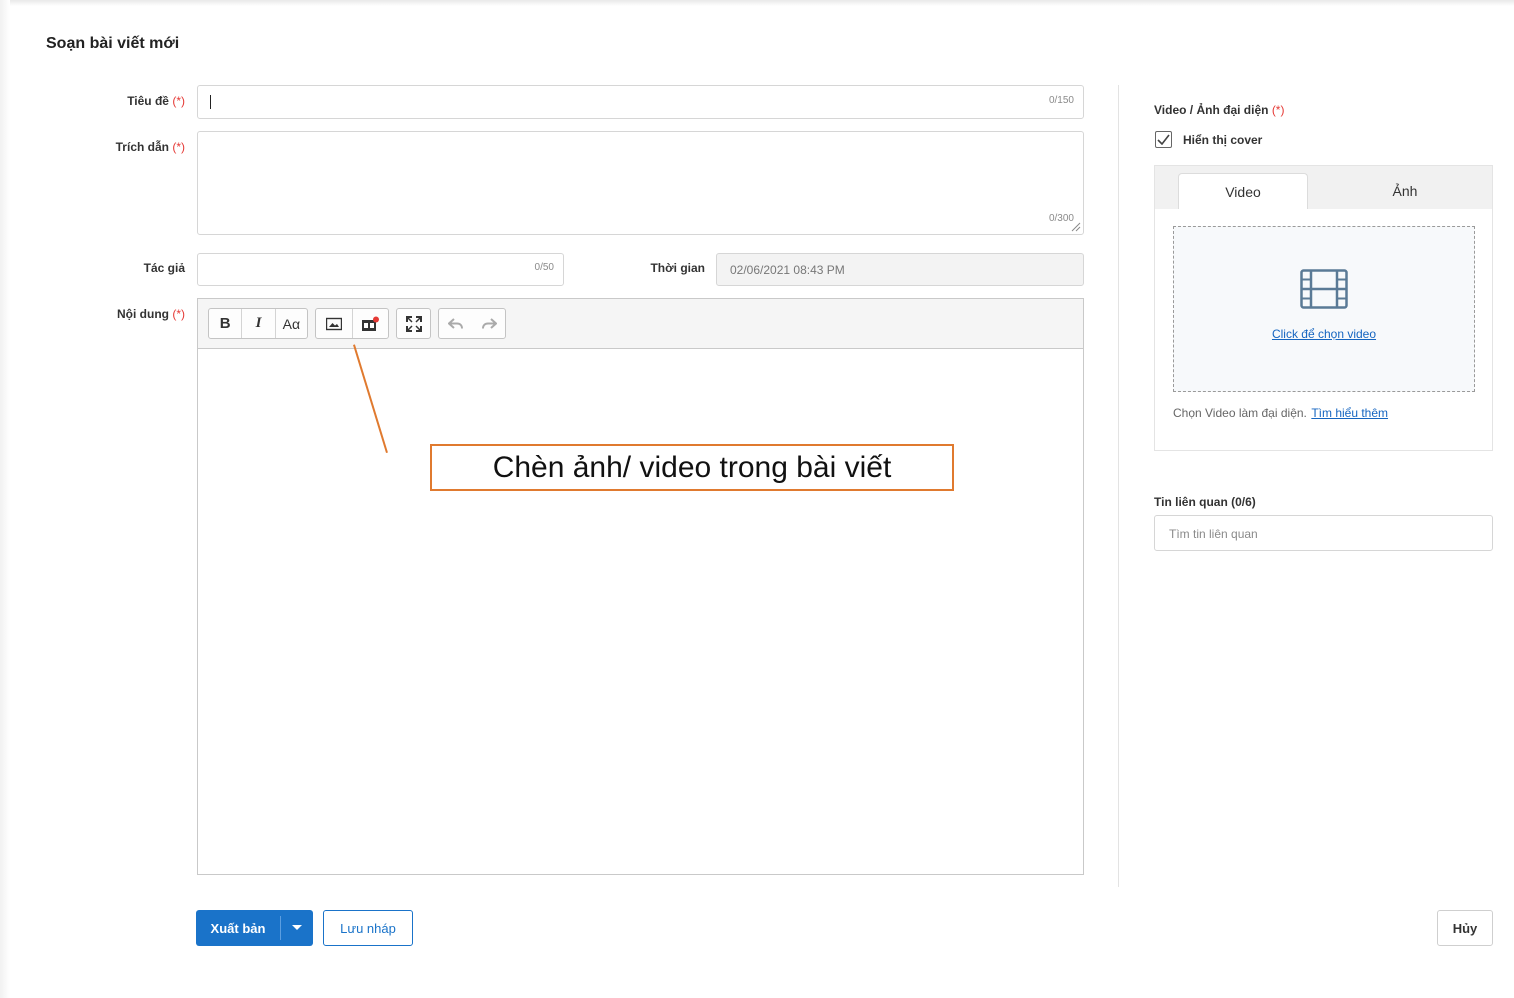  Describe the element at coordinates (5, 499) in the screenshot. I see `left-shadow` at that location.